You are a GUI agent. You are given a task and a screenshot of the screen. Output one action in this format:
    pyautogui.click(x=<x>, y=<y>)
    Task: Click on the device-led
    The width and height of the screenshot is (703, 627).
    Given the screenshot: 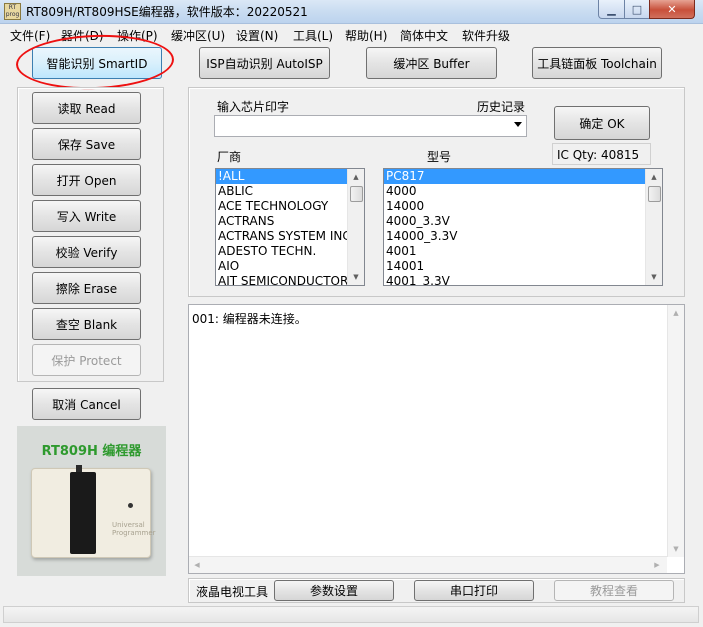 What is the action you would take?
    pyautogui.click(x=130, y=505)
    